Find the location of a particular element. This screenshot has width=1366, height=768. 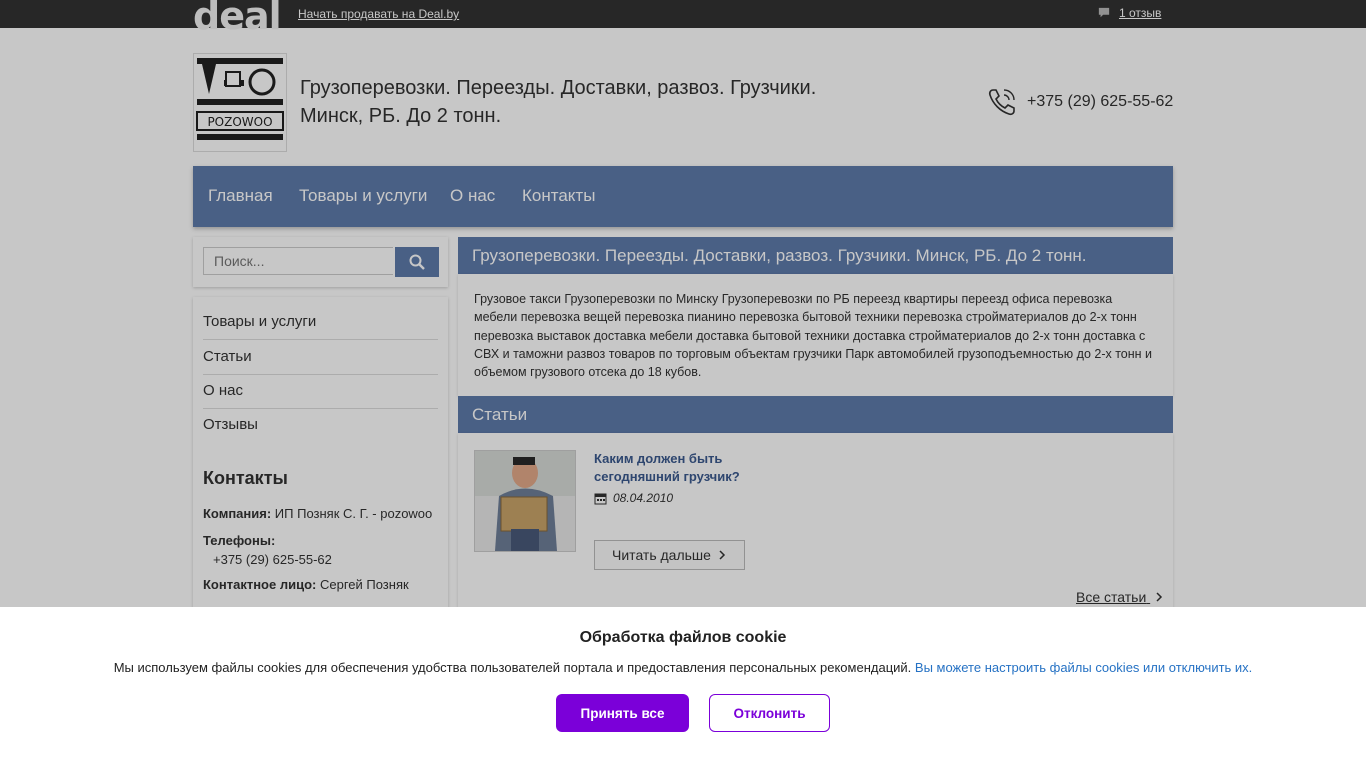

search-input is located at coordinates (298, 261).